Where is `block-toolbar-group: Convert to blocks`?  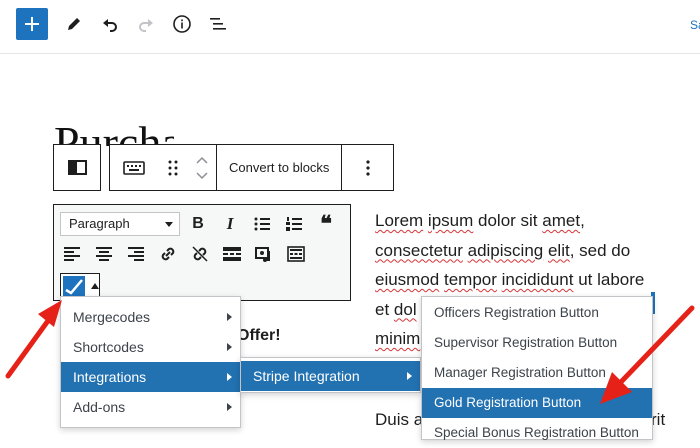
block-toolbar-group: Convert to blocks is located at coordinates (251, 167).